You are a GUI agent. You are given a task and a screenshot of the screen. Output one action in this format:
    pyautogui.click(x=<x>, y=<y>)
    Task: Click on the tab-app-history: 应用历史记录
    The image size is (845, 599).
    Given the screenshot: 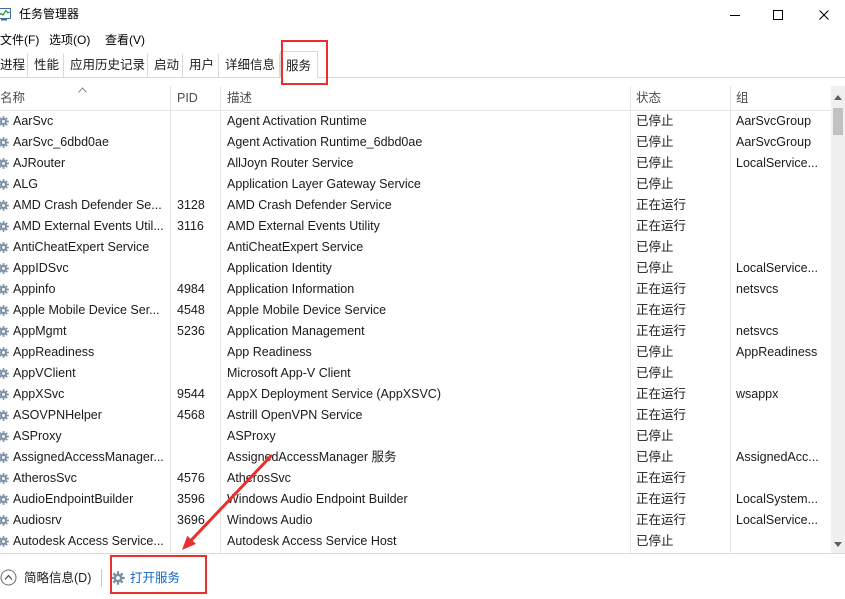 What is the action you would take?
    pyautogui.click(x=106, y=65)
    